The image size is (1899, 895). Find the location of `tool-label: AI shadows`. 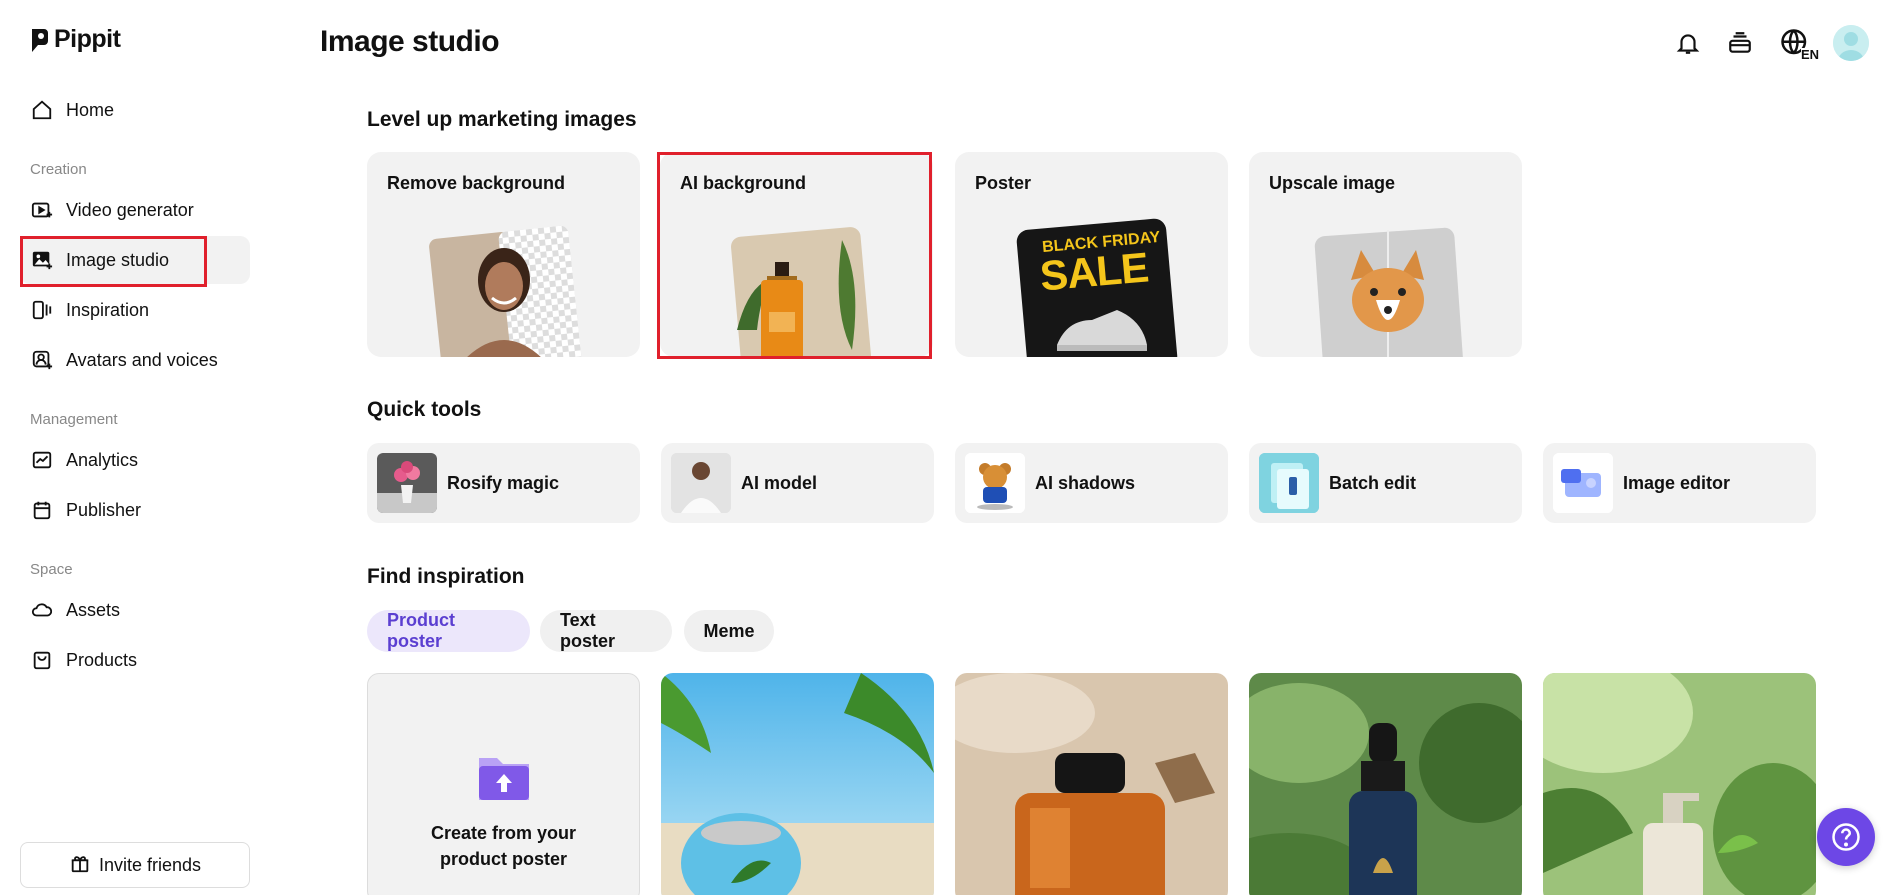

tool-label: AI shadows is located at coordinates (1085, 482).